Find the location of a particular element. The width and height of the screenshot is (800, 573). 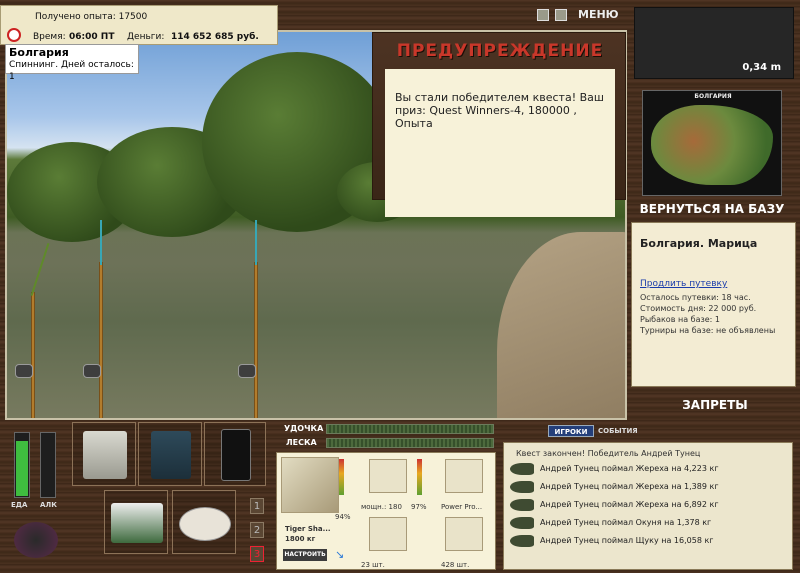

backpack-icon is located at coordinates (171, 455).